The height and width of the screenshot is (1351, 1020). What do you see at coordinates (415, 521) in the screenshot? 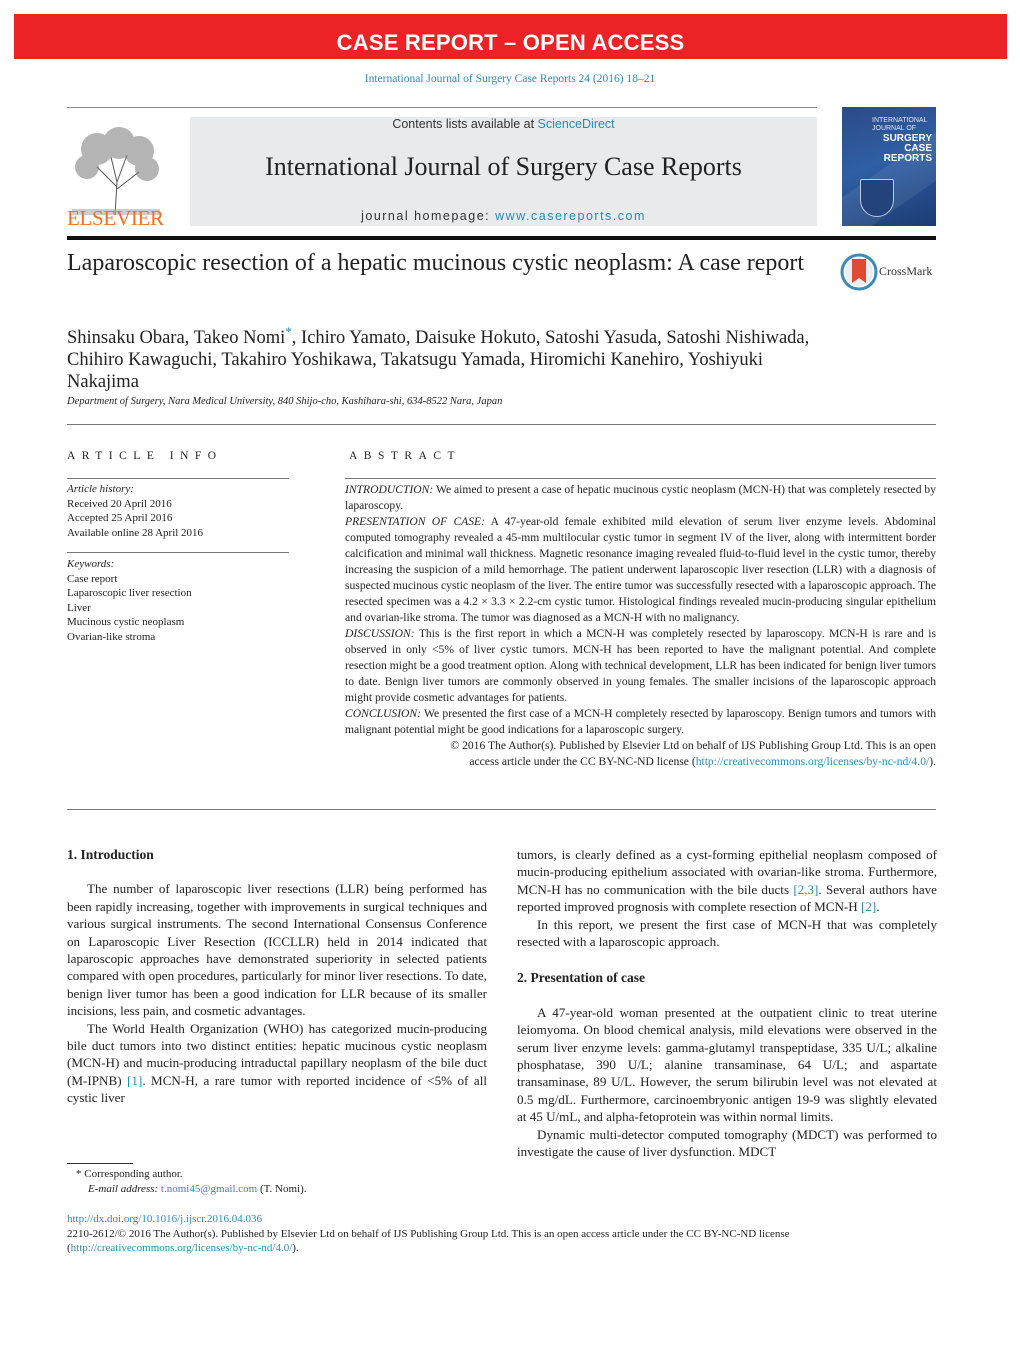
I see `section-label: PRESENTATION OF CASE:` at bounding box center [415, 521].